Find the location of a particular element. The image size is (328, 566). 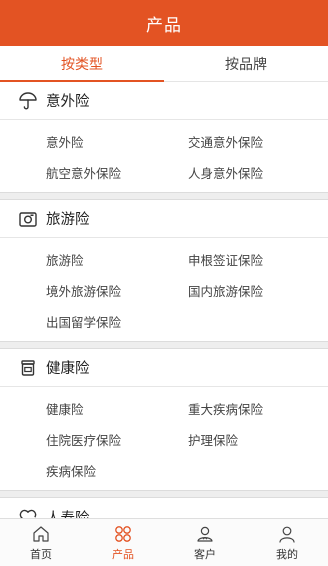

section-header-accident: 意外险 is located at coordinates (164, 101).